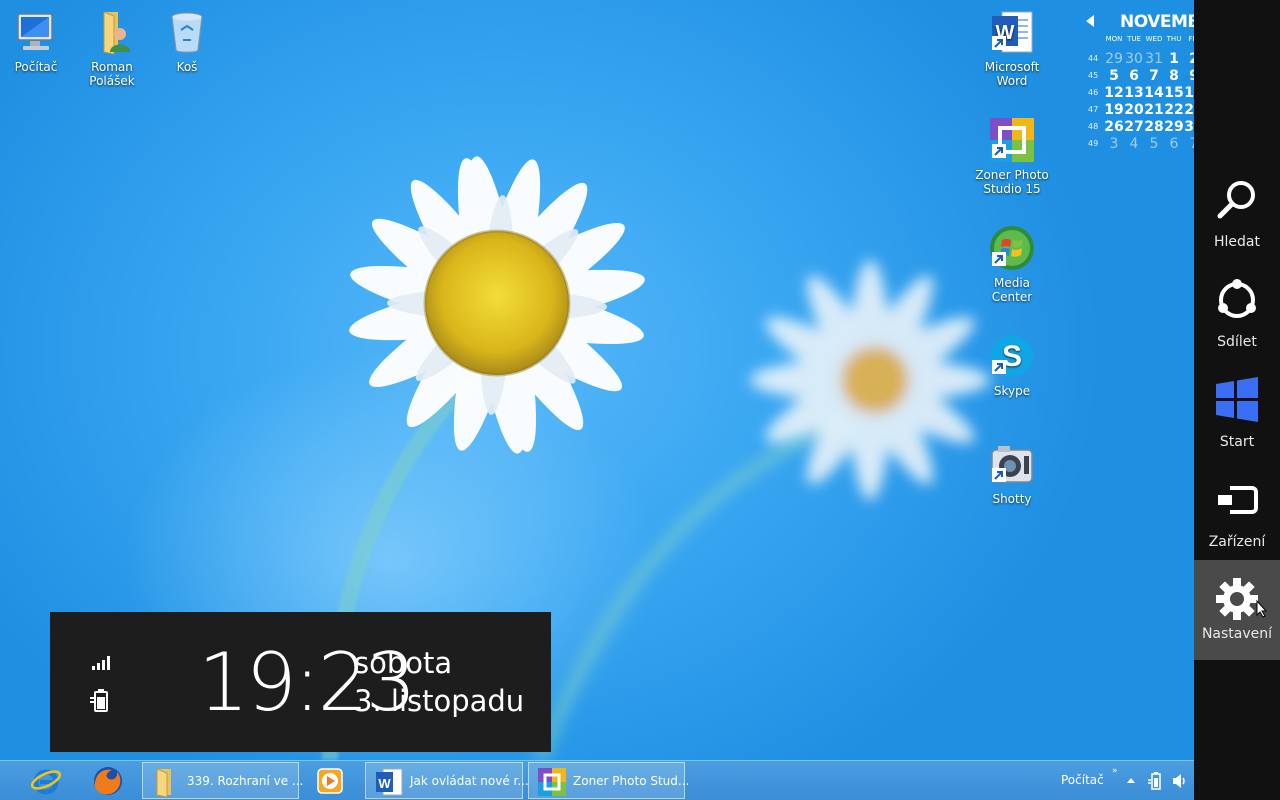  I want to click on clock-overlay: 19:23 sobota 3. listopadu, so click(300, 682).